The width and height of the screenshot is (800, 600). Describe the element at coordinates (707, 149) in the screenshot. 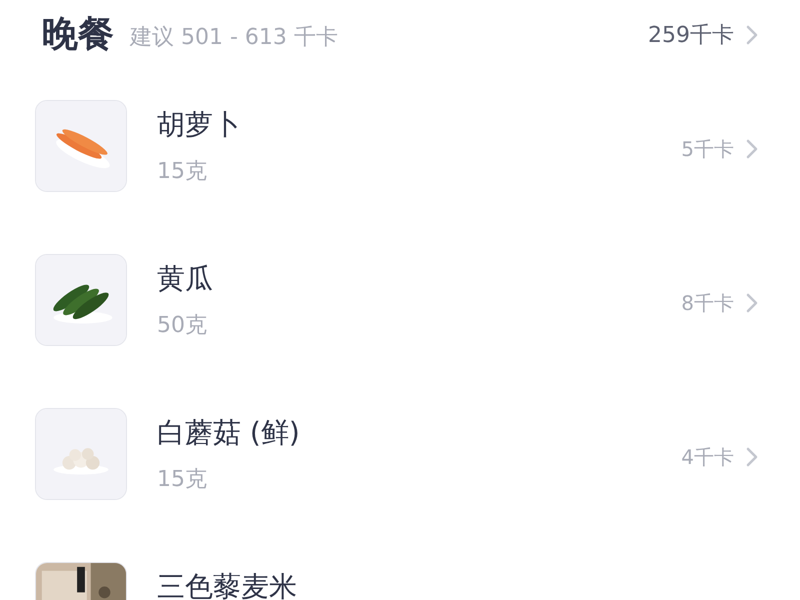

I see `food-calories: 5千卡` at that location.